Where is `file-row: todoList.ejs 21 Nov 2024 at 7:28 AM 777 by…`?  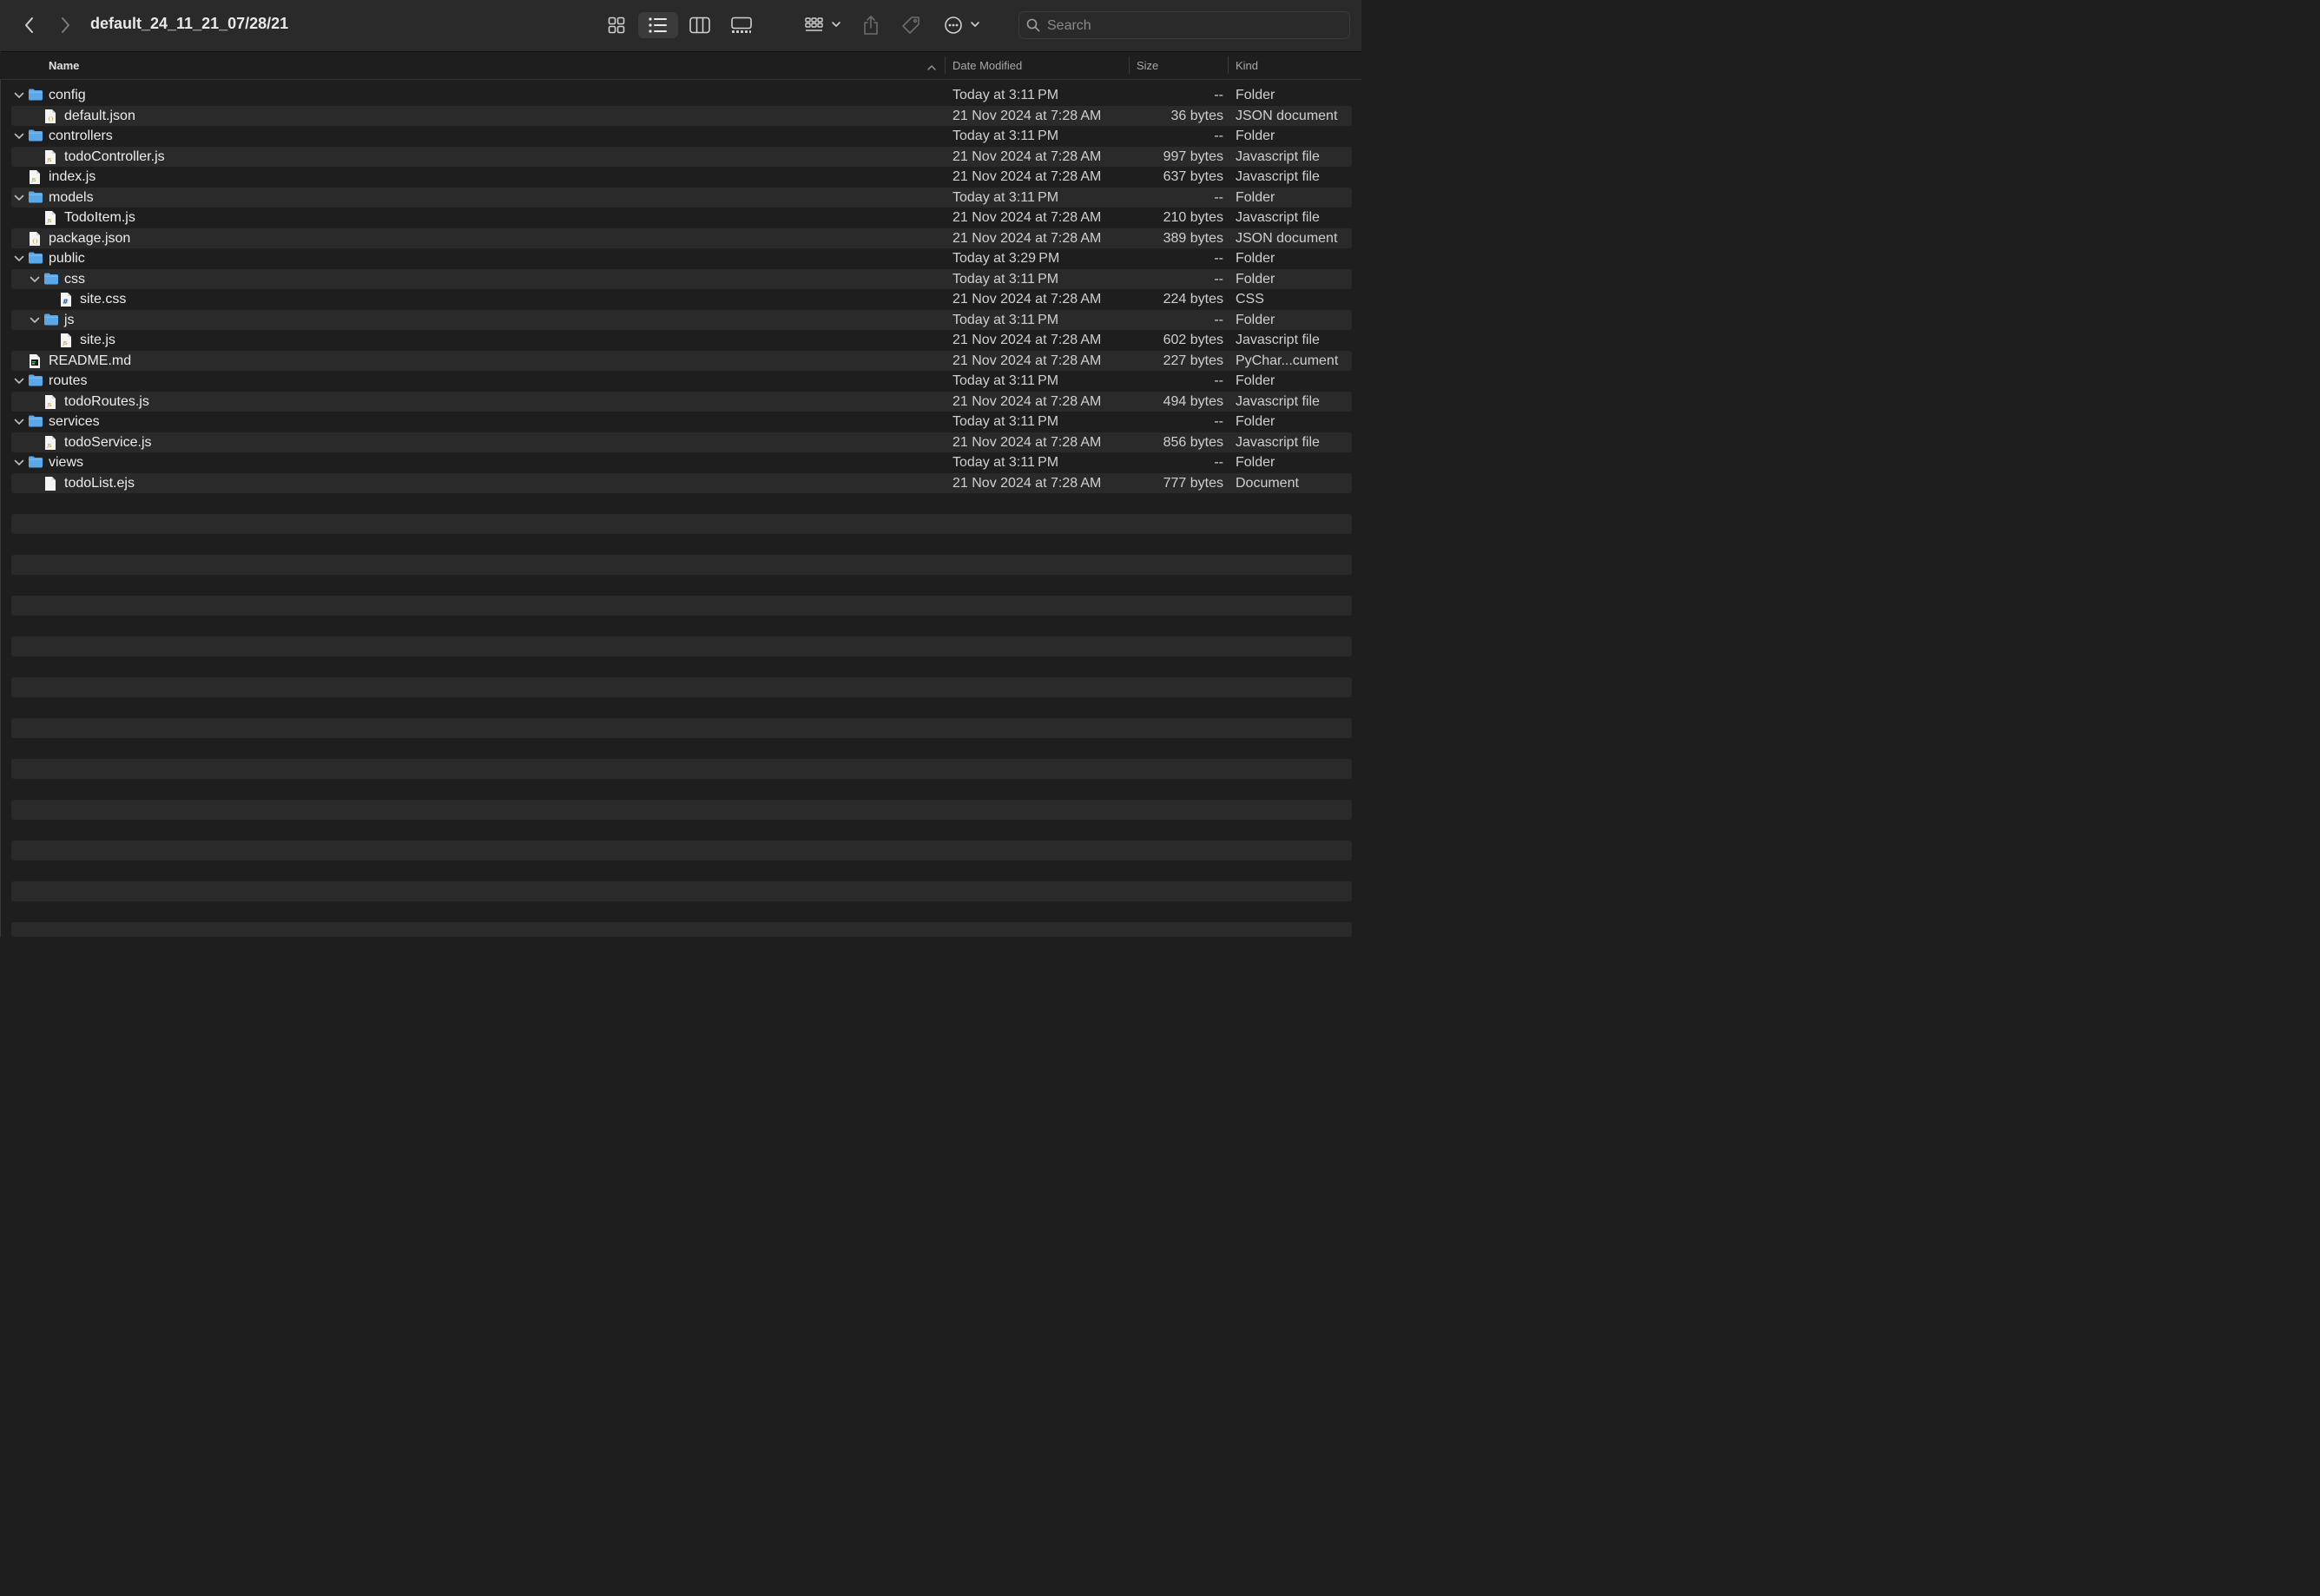 file-row: todoList.ejs 21 Nov 2024 at 7:28 AM 777 by… is located at coordinates (681, 482).